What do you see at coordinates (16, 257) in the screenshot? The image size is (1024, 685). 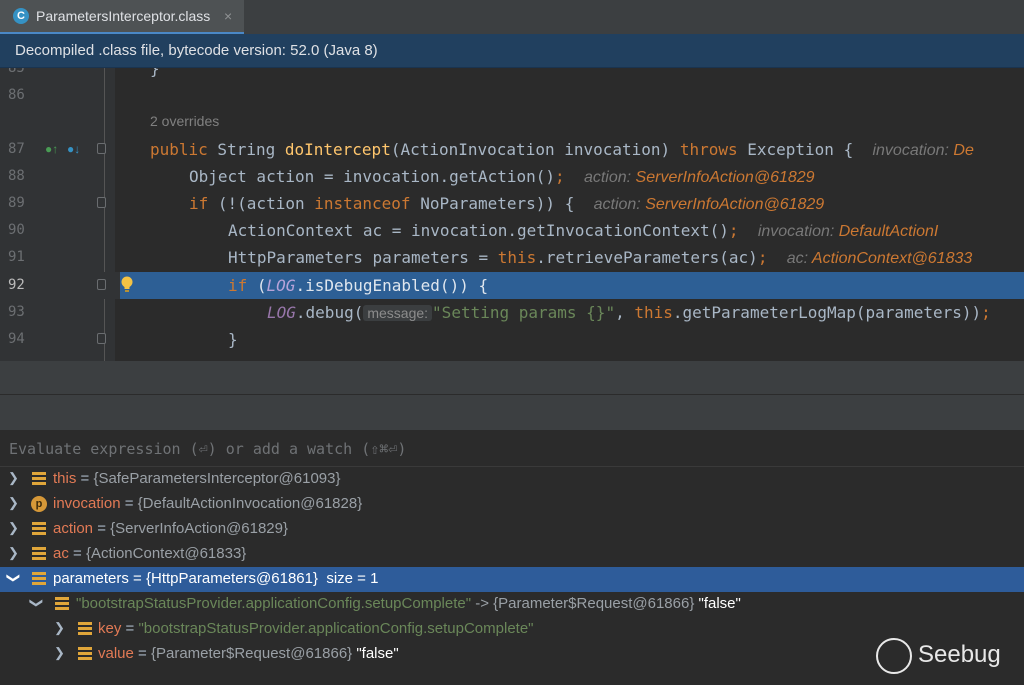 I see `line-number: 91` at bounding box center [16, 257].